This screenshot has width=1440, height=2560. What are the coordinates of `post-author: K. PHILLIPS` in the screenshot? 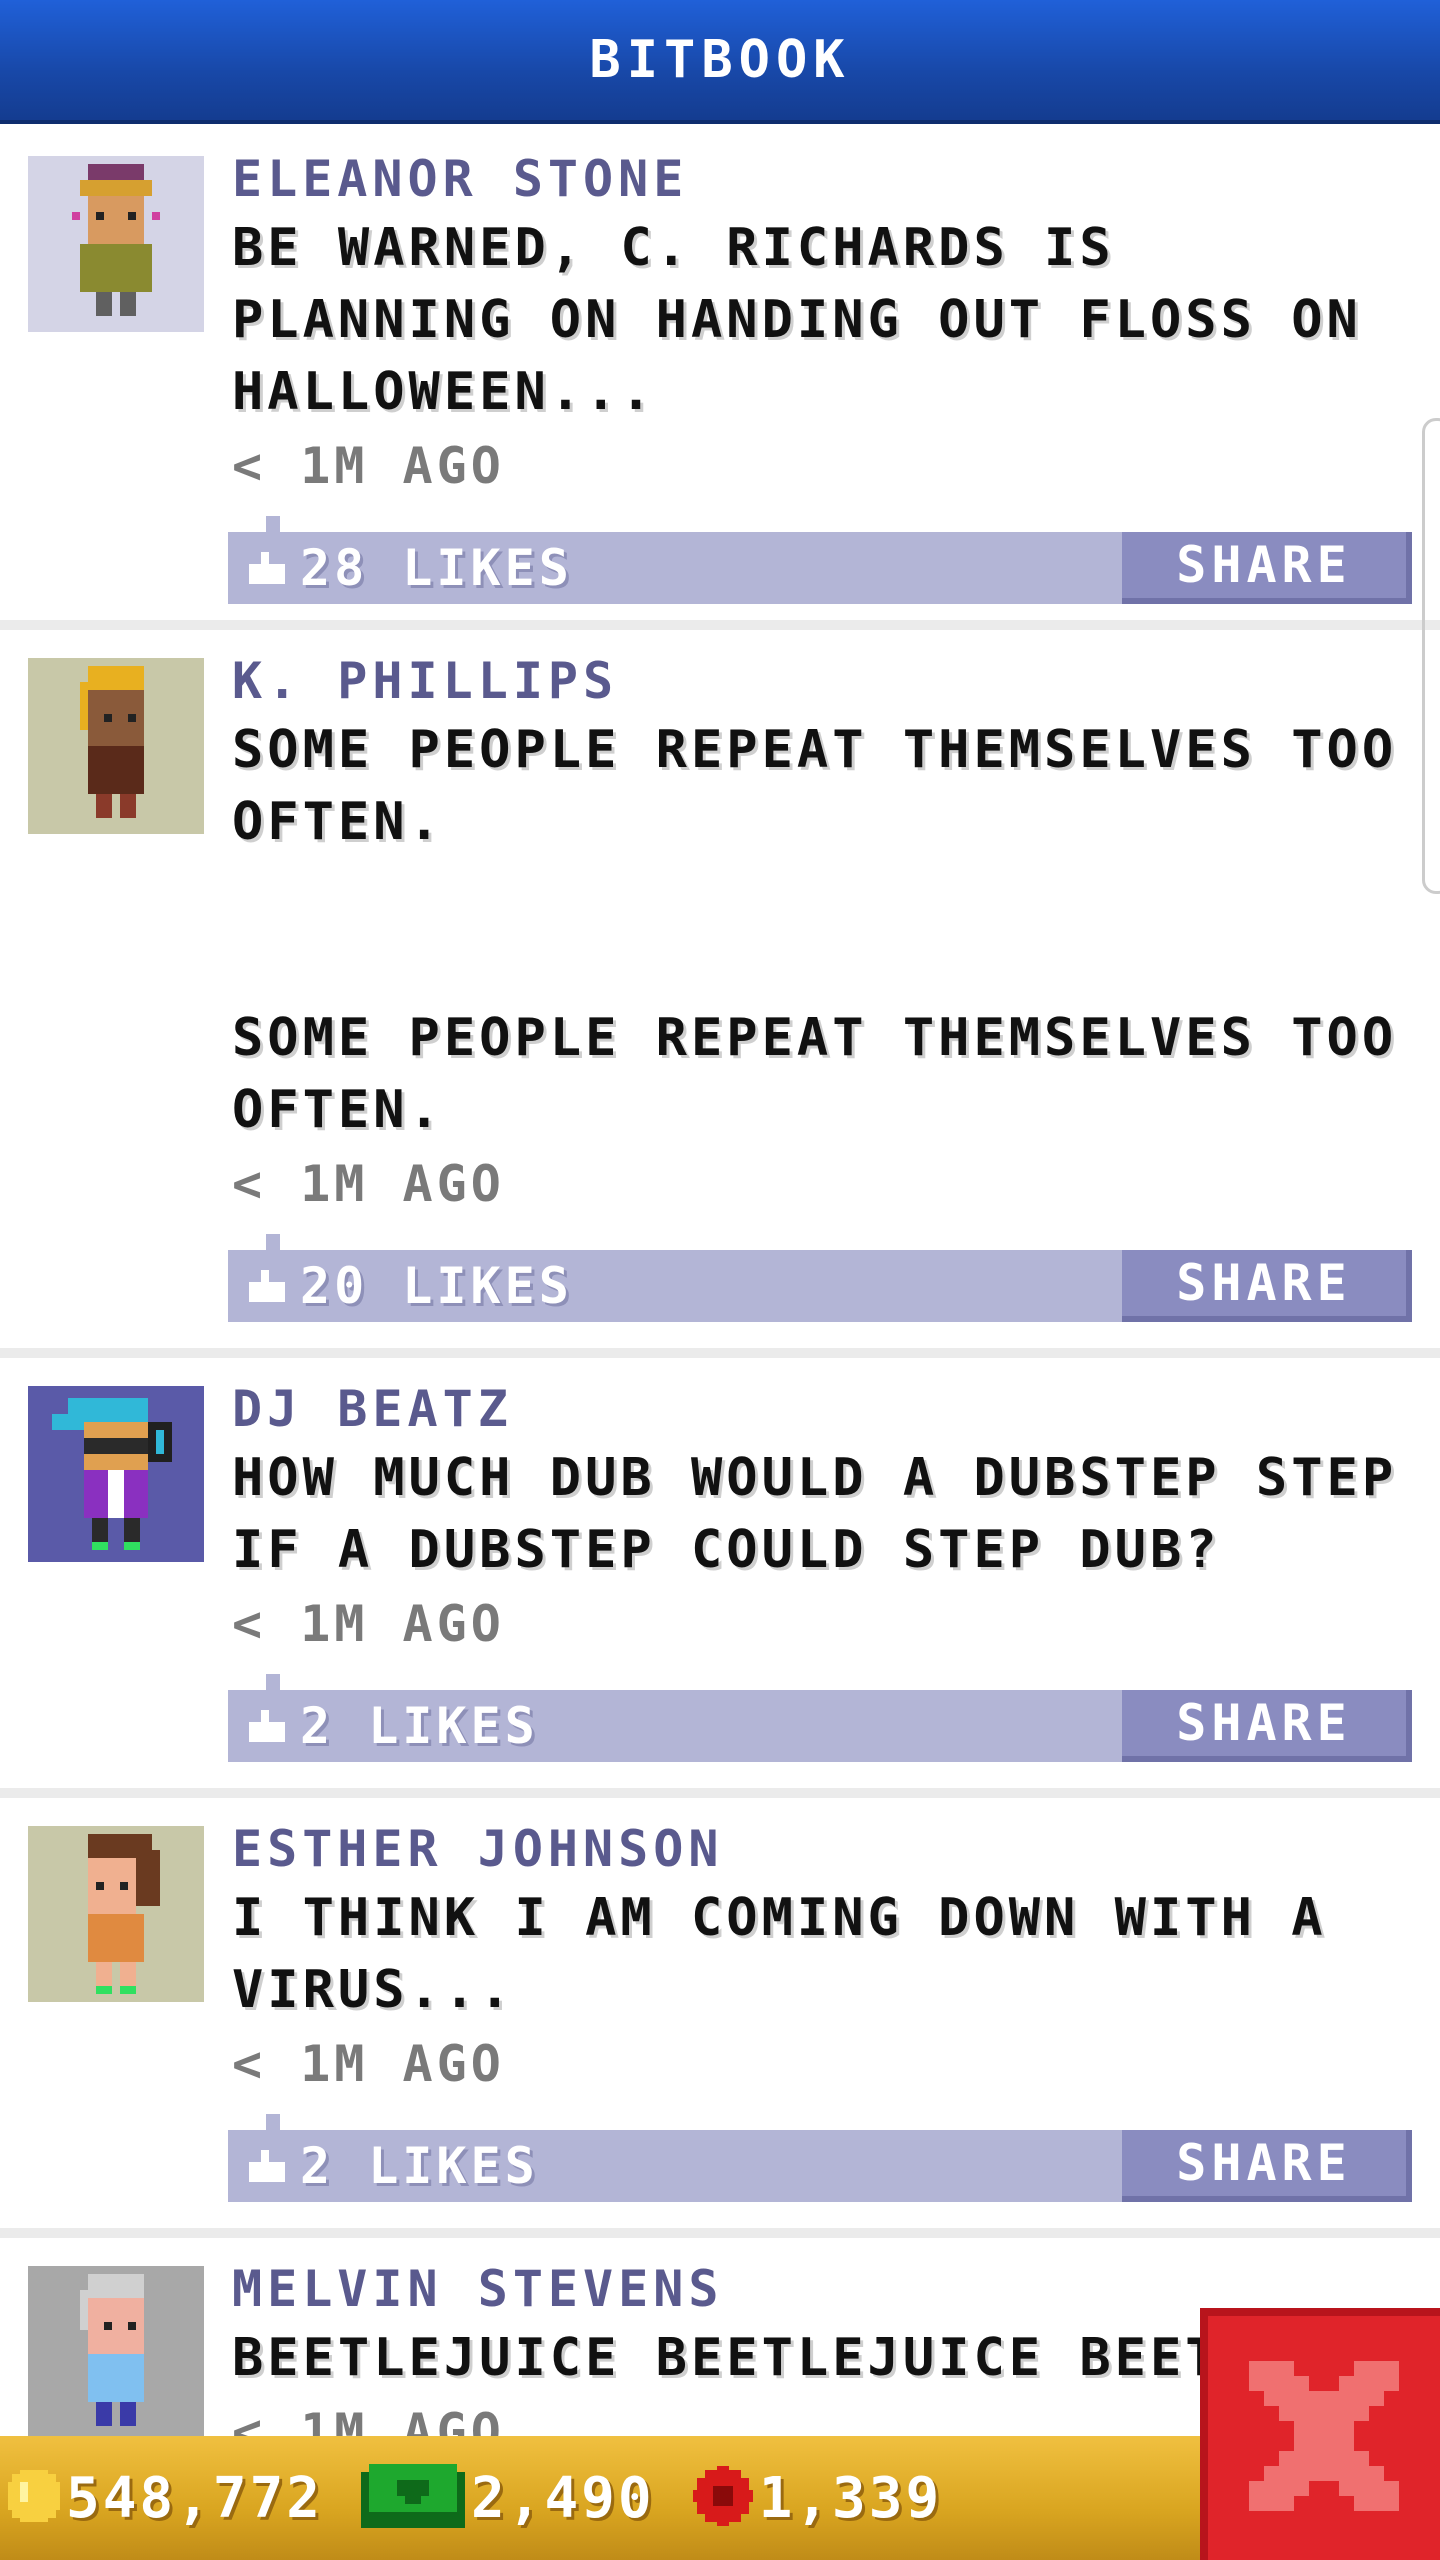 It's located at (822, 681).